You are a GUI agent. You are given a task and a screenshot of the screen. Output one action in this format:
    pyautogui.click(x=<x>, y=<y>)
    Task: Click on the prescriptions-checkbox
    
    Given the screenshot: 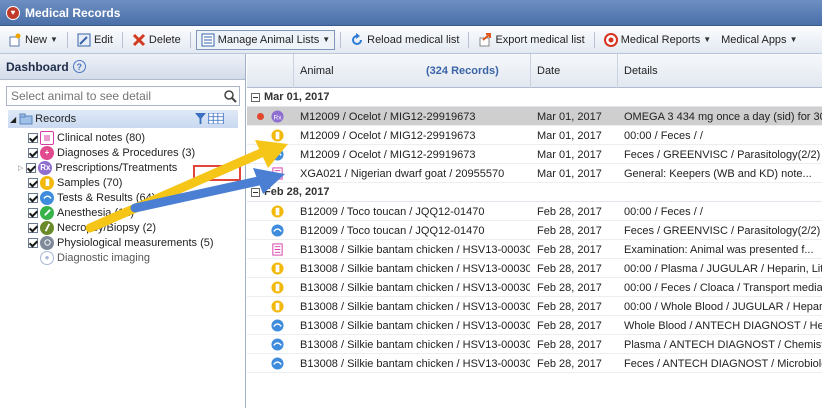 What is the action you would take?
    pyautogui.click(x=31, y=167)
    